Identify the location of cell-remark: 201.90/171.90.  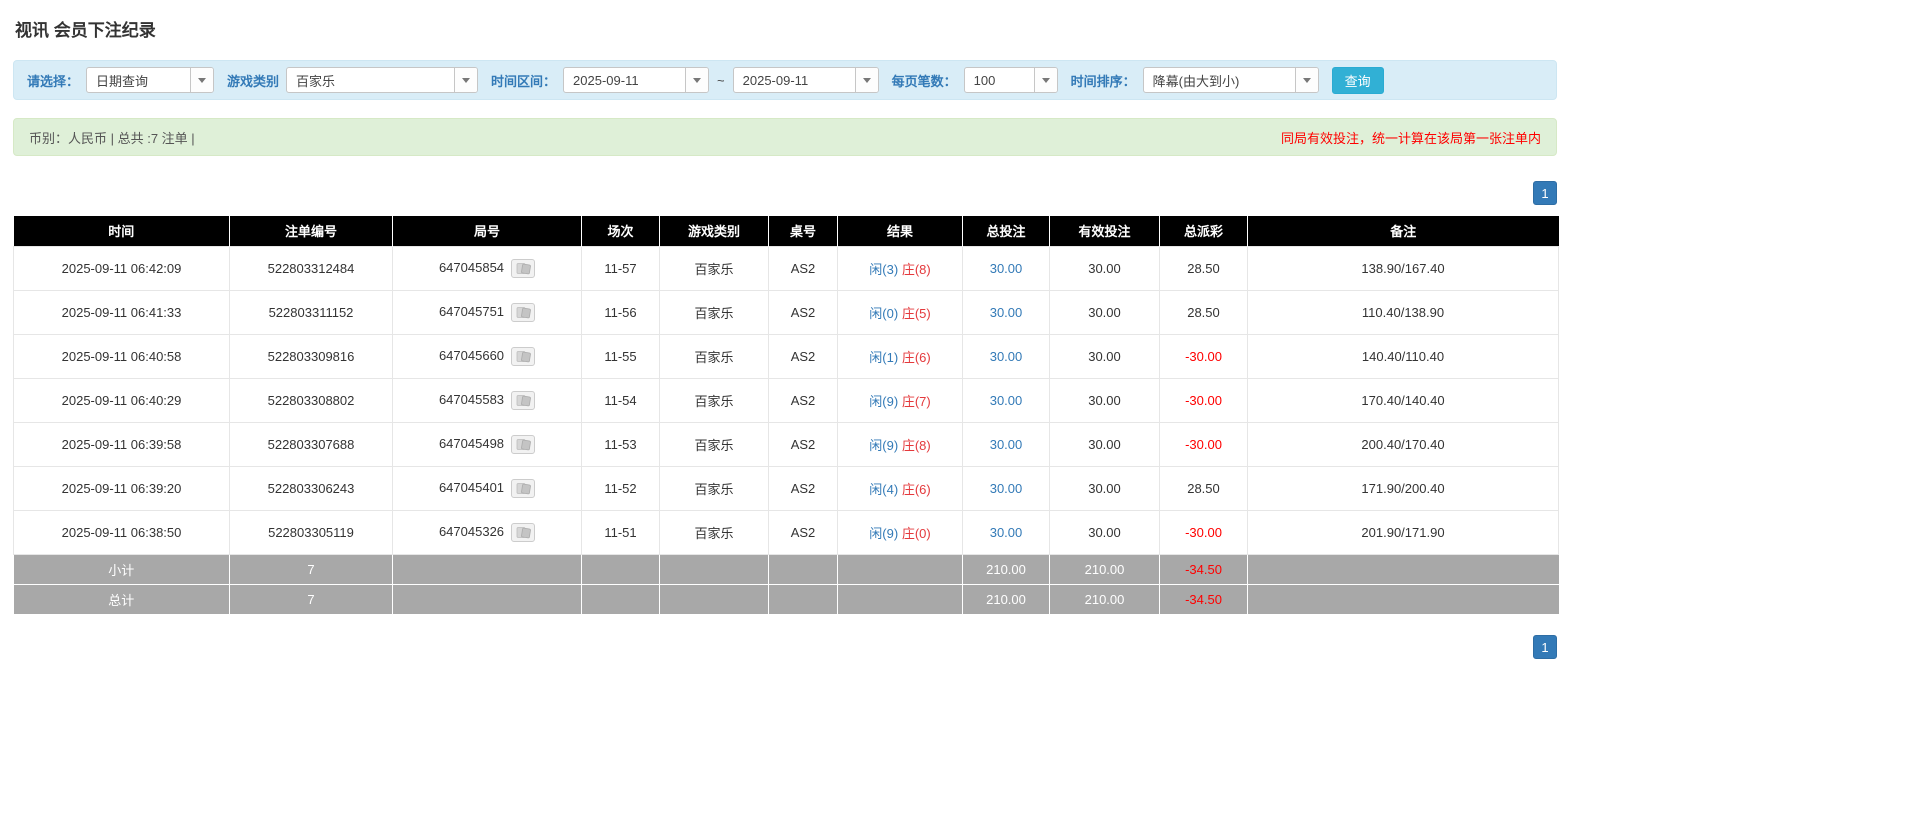
(1403, 532).